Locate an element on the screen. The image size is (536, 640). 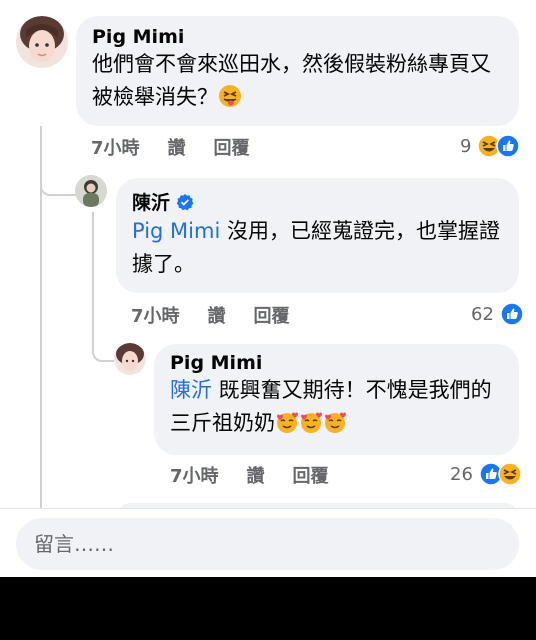
mention-link: 陳沂 is located at coordinates (191, 390).